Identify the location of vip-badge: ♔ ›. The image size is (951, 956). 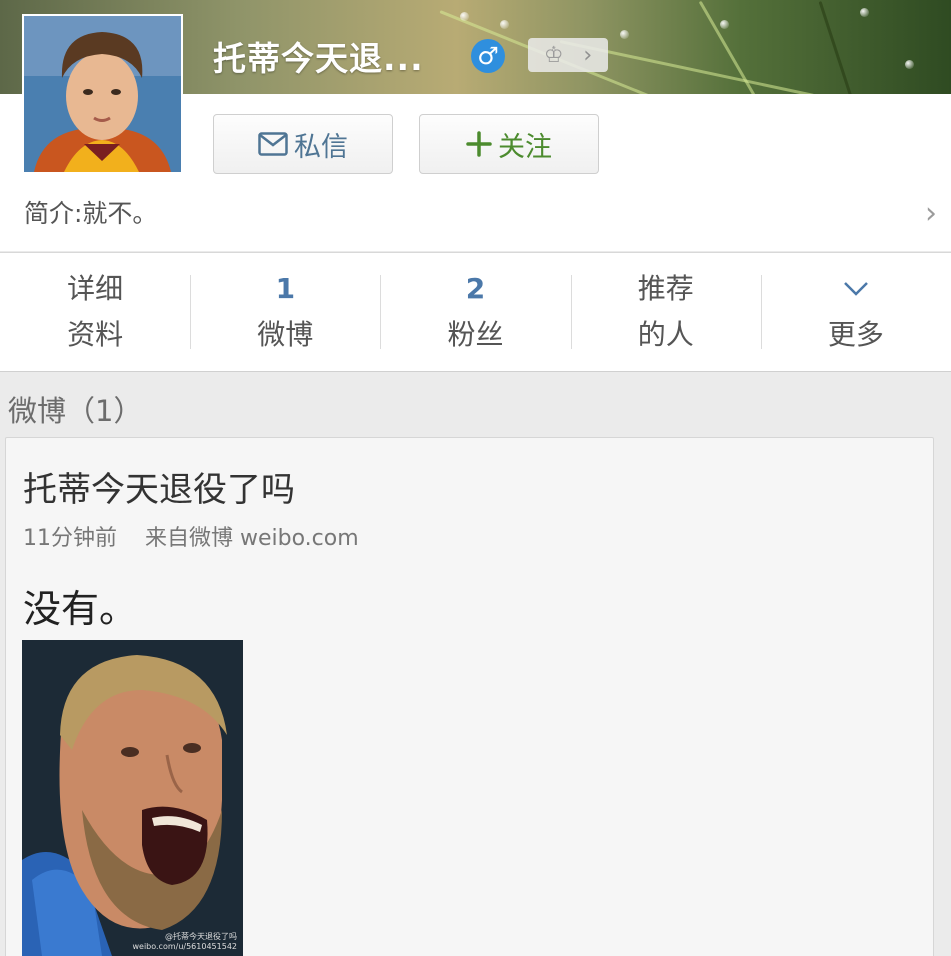
(568, 55).